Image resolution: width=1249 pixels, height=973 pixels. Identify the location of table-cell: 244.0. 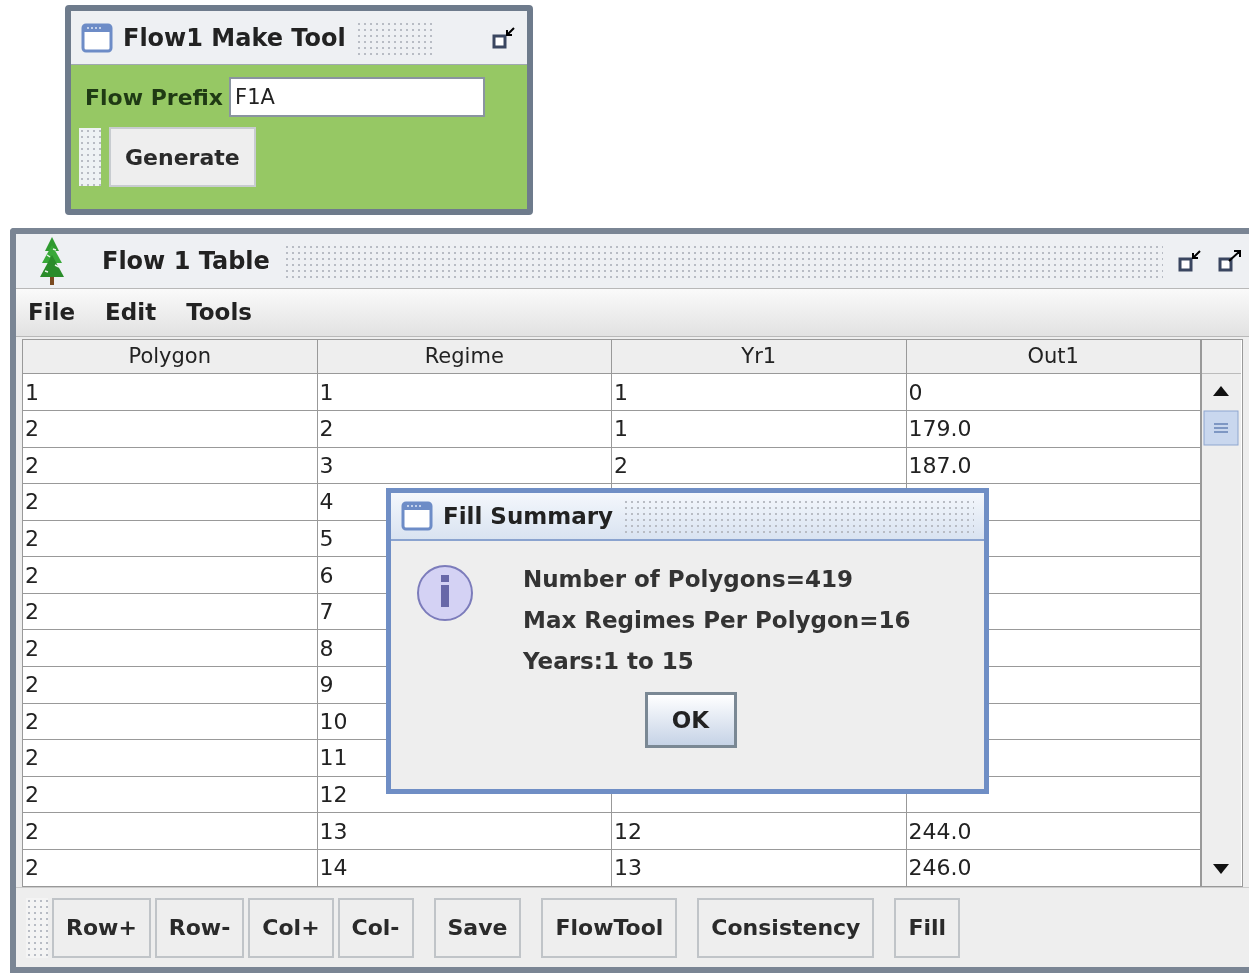
(1053, 831).